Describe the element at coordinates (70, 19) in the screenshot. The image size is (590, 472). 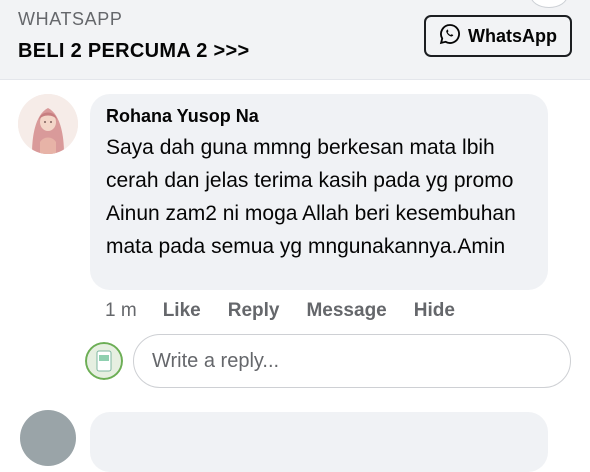
I see `ad-source: WHATSAPP` at that location.